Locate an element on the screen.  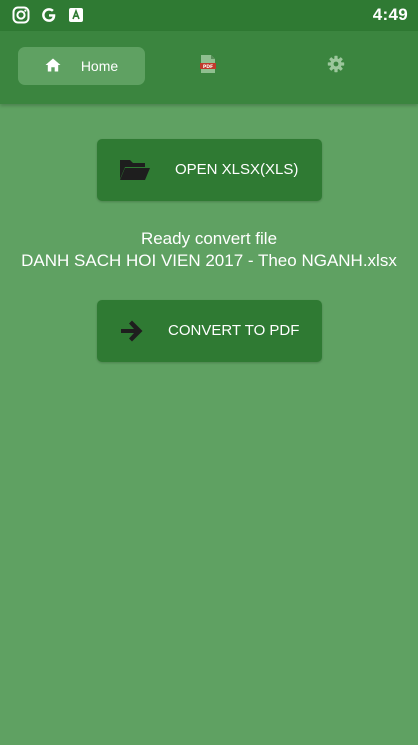
status-bar: 4:49 is located at coordinates (209, 15).